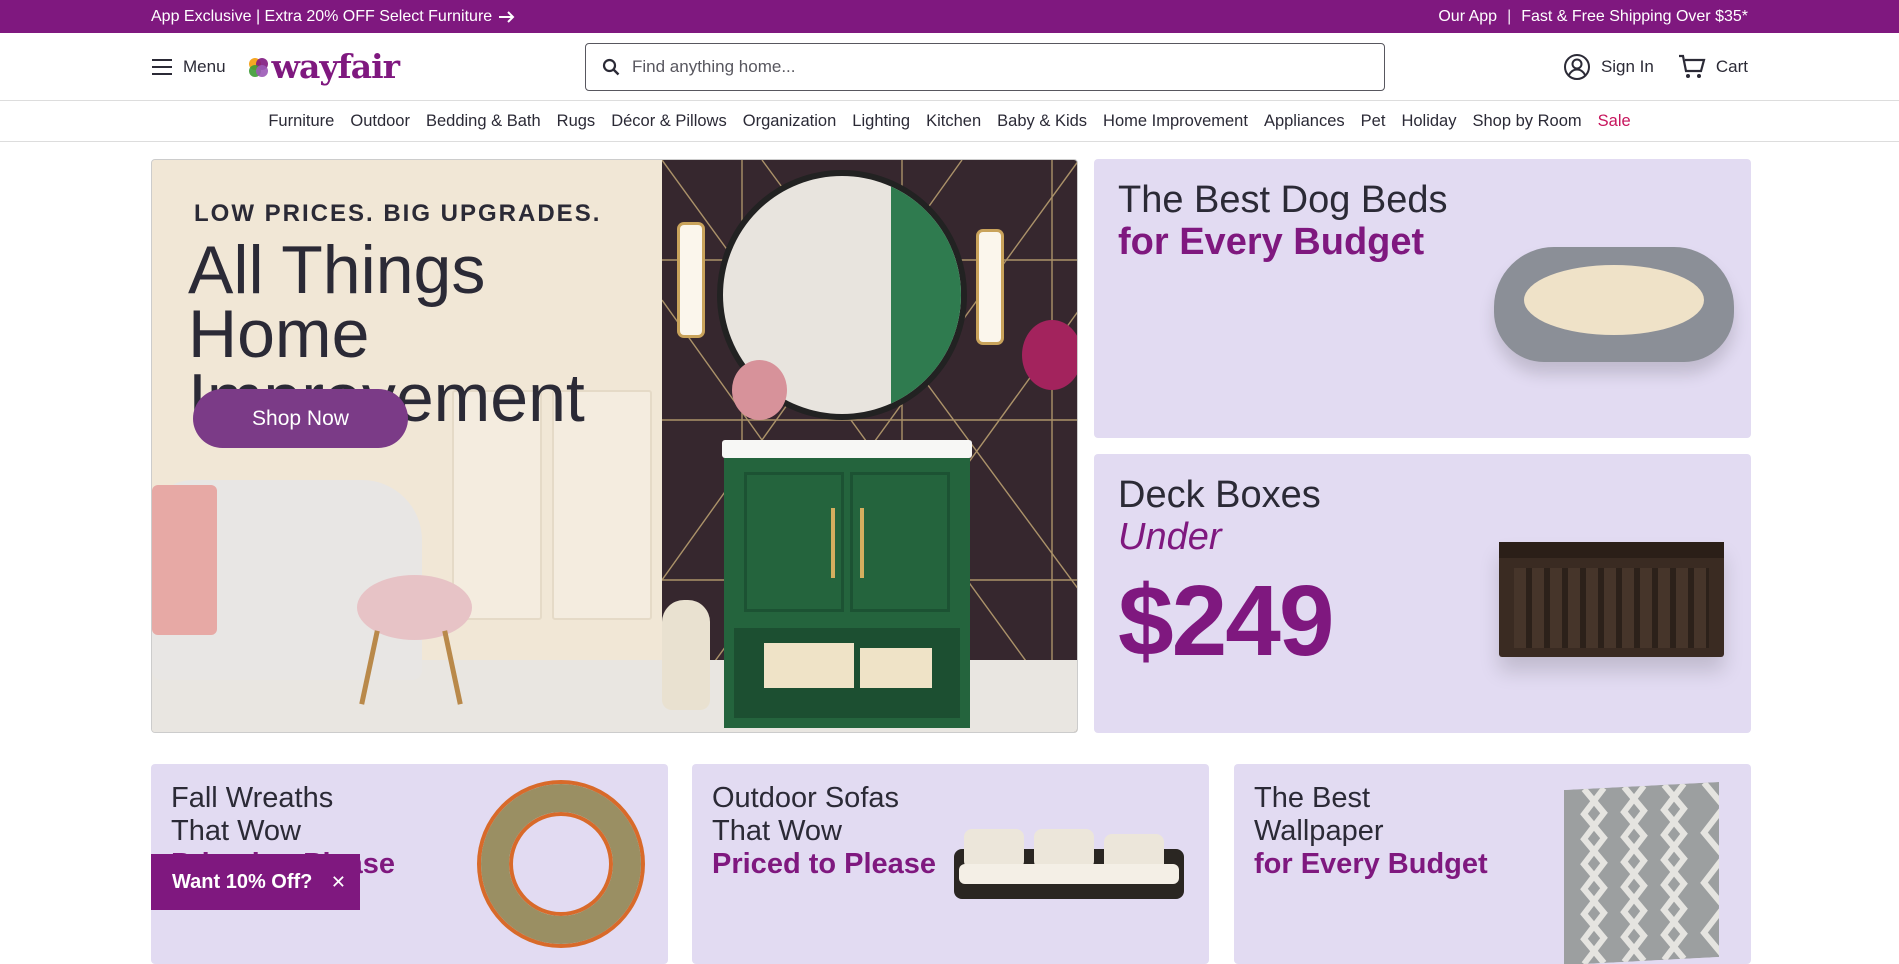 The image size is (1899, 964). Describe the element at coordinates (1627, 66) in the screenshot. I see `sign-in-label: Sign In` at that location.